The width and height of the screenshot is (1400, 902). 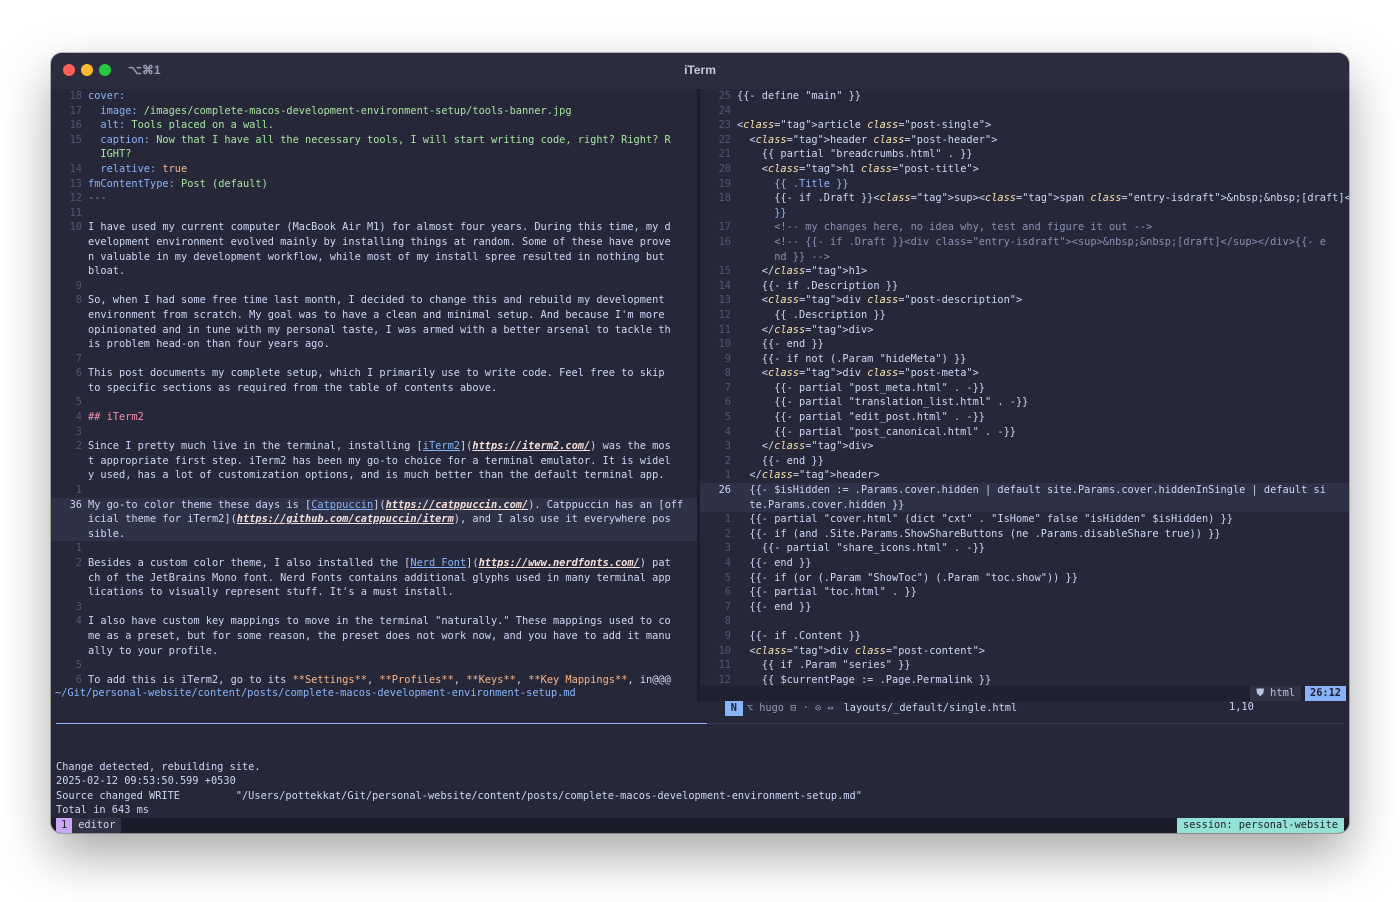 What do you see at coordinates (1024, 330) in the screenshot?
I see `html-line: 11 </class="tag">div>` at bounding box center [1024, 330].